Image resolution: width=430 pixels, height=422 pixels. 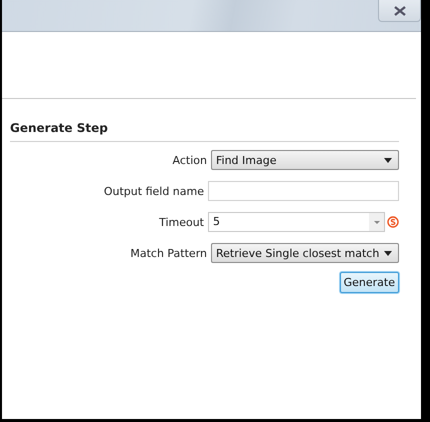 What do you see at coordinates (393, 222) in the screenshot?
I see `coin-icon` at bounding box center [393, 222].